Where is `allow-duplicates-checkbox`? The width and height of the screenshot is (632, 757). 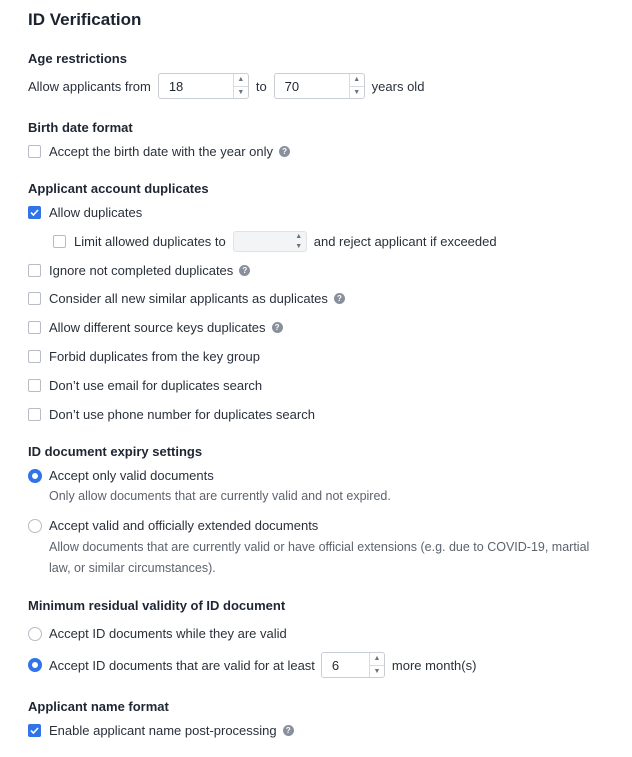
allow-duplicates-checkbox is located at coordinates (34, 212).